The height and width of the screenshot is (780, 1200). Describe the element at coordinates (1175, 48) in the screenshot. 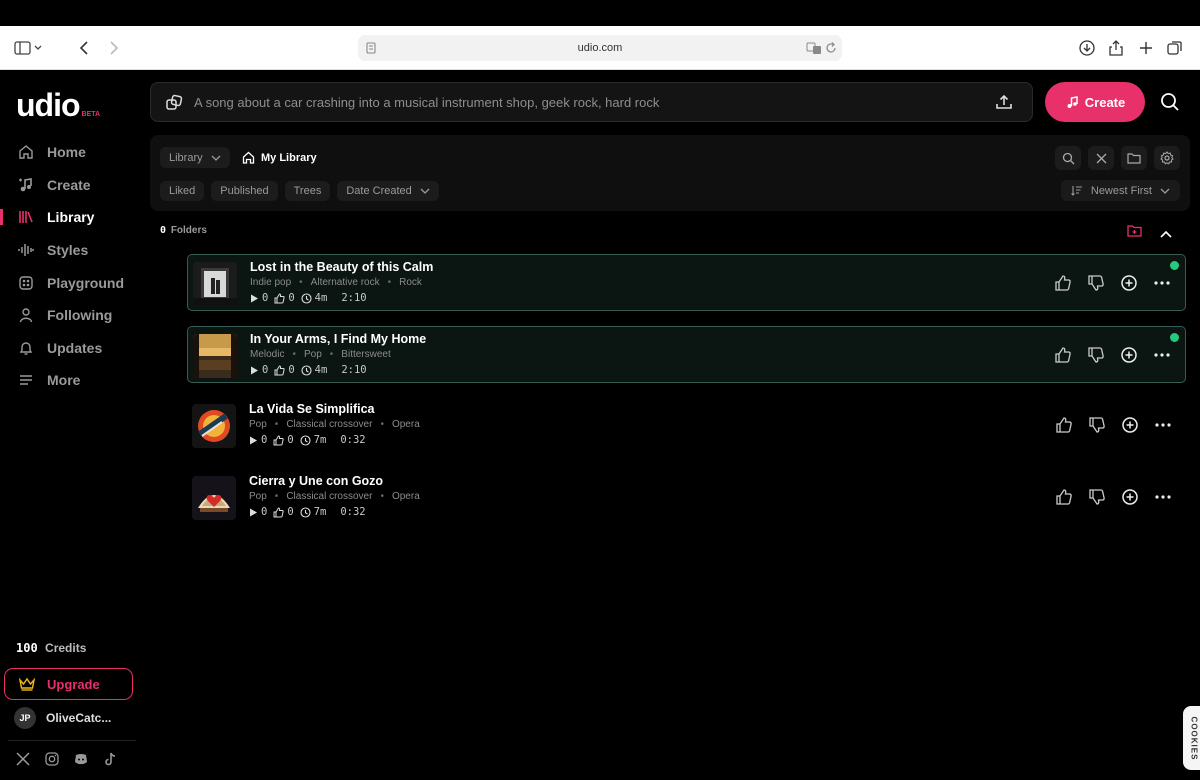

I see `tab-overview-icon` at that location.